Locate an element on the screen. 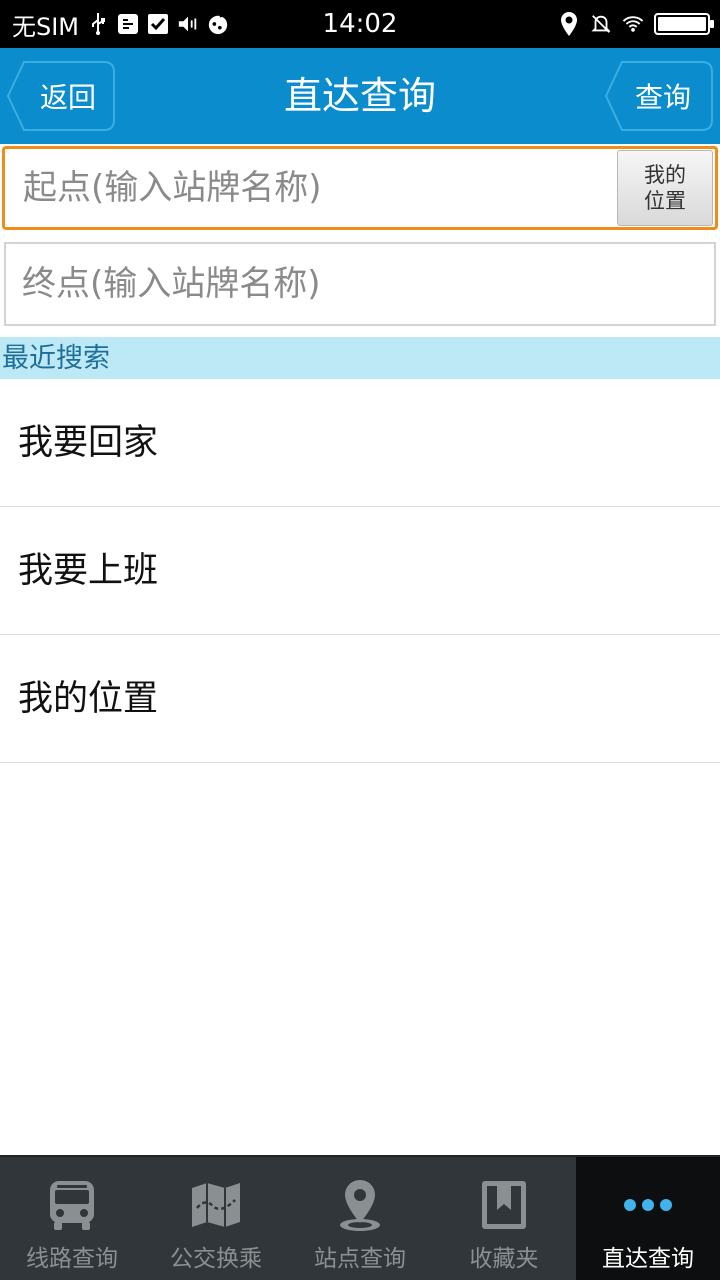 Image resolution: width=720 pixels, height=1280 pixels. mute-icon is located at coordinates (601, 24).